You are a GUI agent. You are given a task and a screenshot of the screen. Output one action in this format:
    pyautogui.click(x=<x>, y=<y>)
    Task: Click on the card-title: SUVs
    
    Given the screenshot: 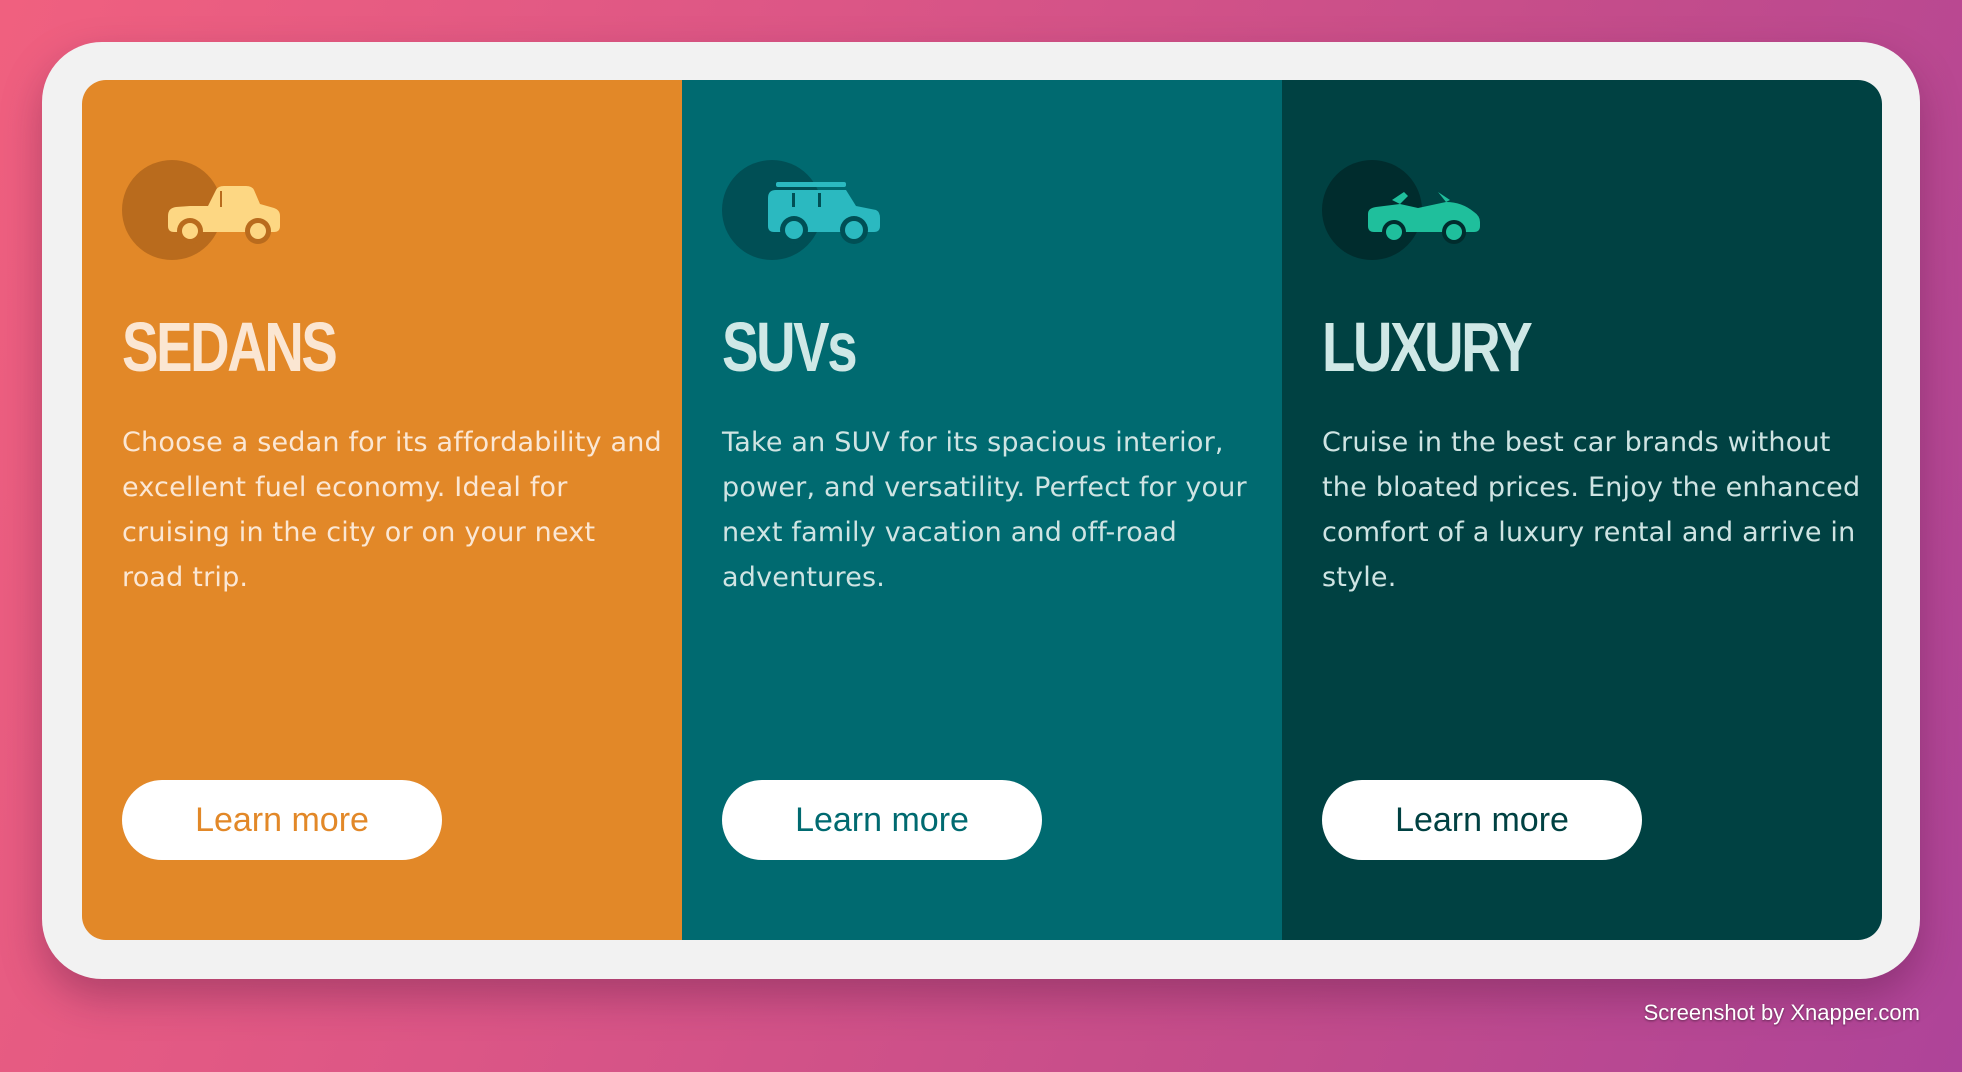 What is the action you would take?
    pyautogui.click(x=790, y=347)
    